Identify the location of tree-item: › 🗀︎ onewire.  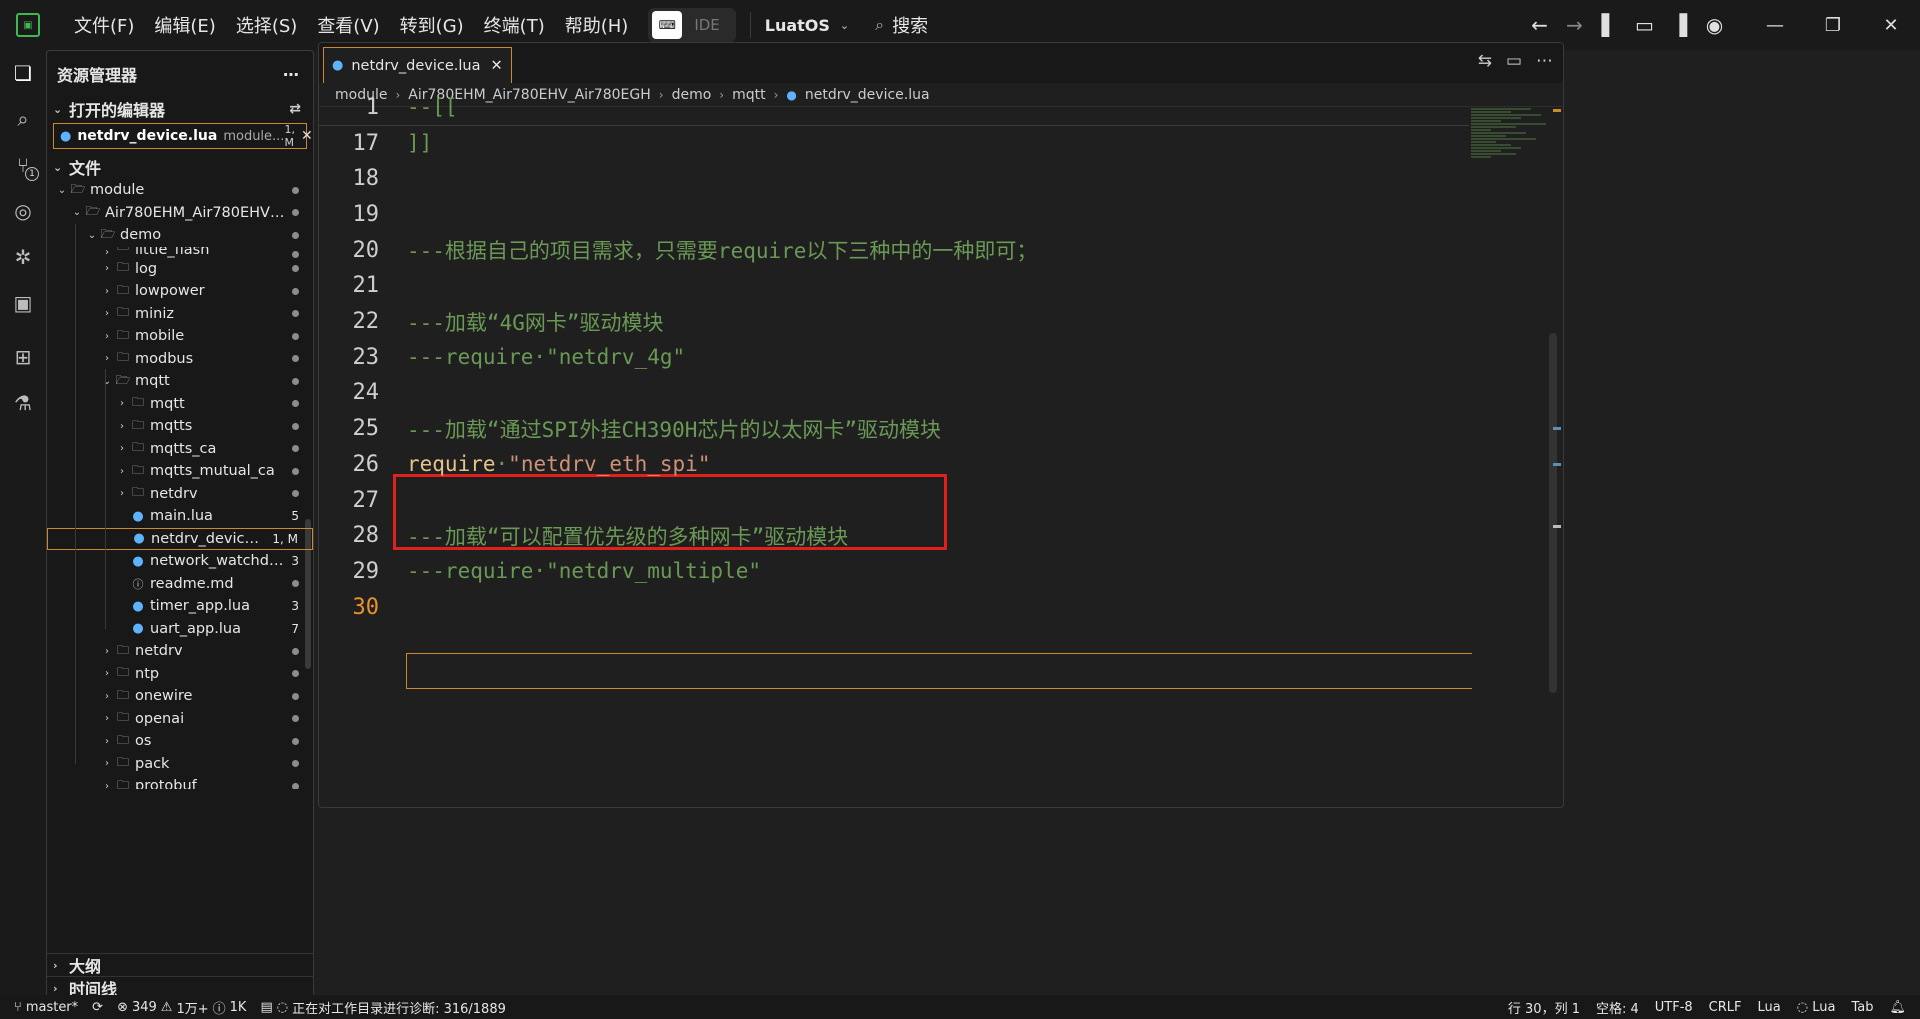
(180, 696).